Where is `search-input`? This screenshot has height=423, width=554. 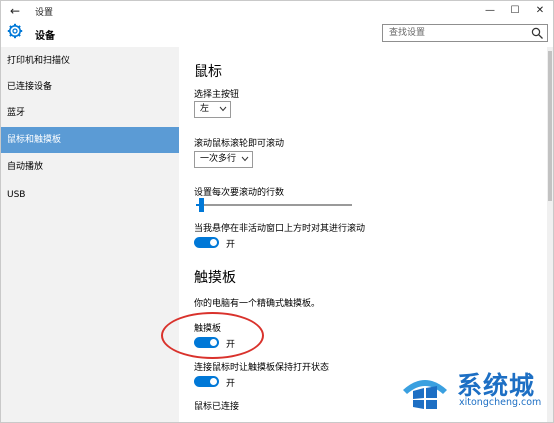
search-input is located at coordinates (456, 33).